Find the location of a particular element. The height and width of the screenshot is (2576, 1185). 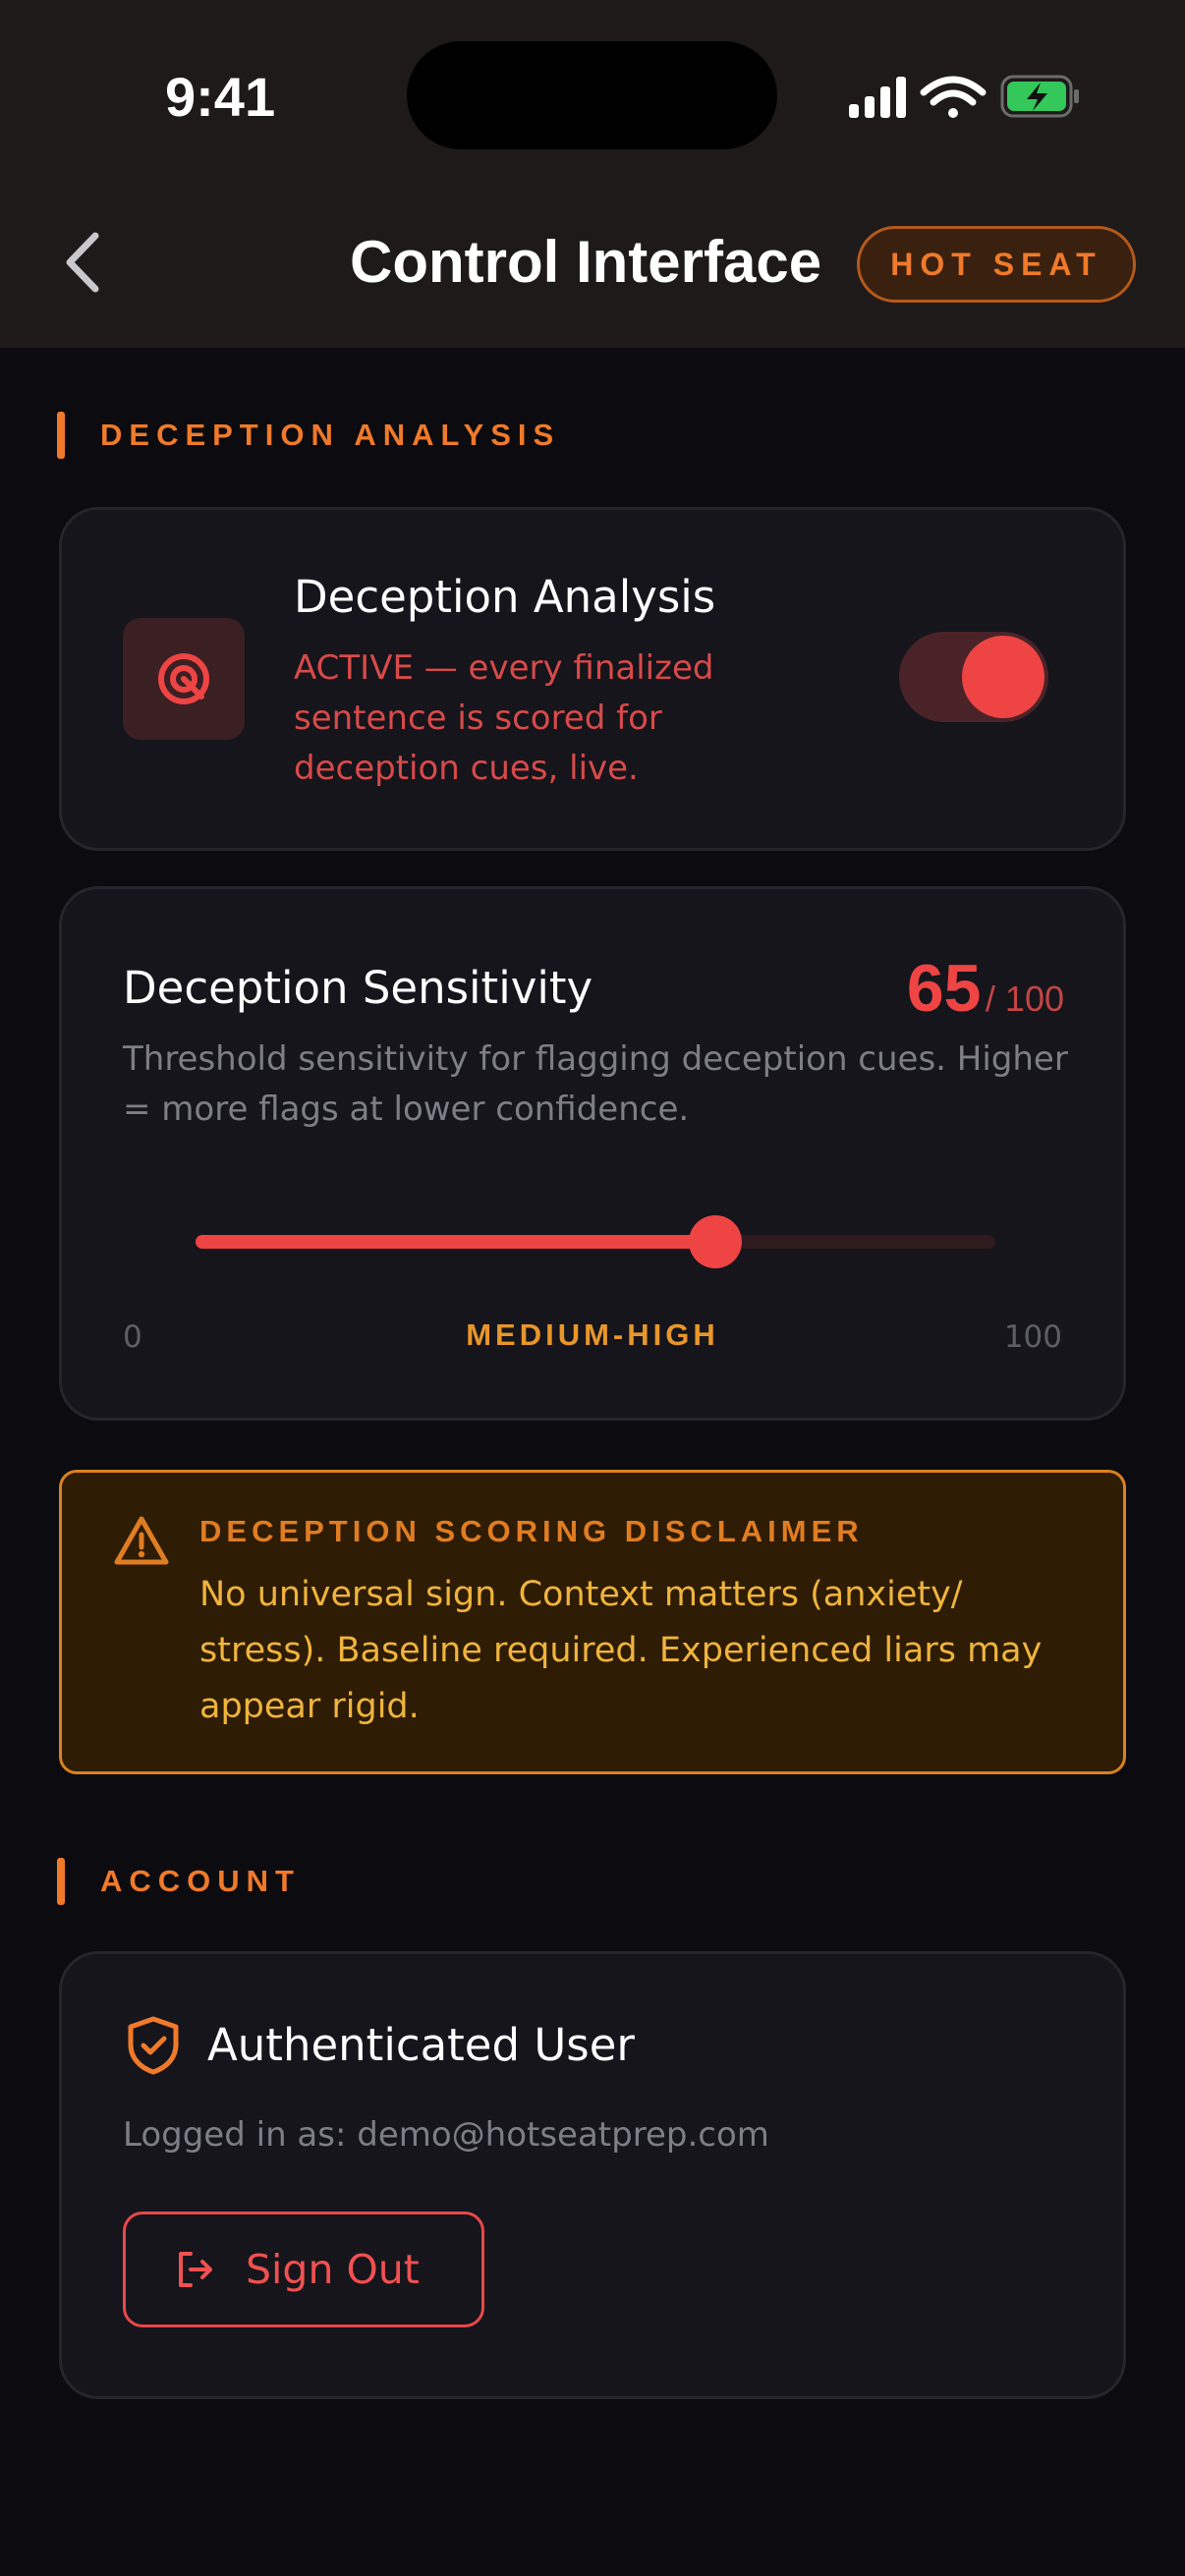

sensitivity-level-label: MEDIUM-HIGH is located at coordinates (592, 1334).